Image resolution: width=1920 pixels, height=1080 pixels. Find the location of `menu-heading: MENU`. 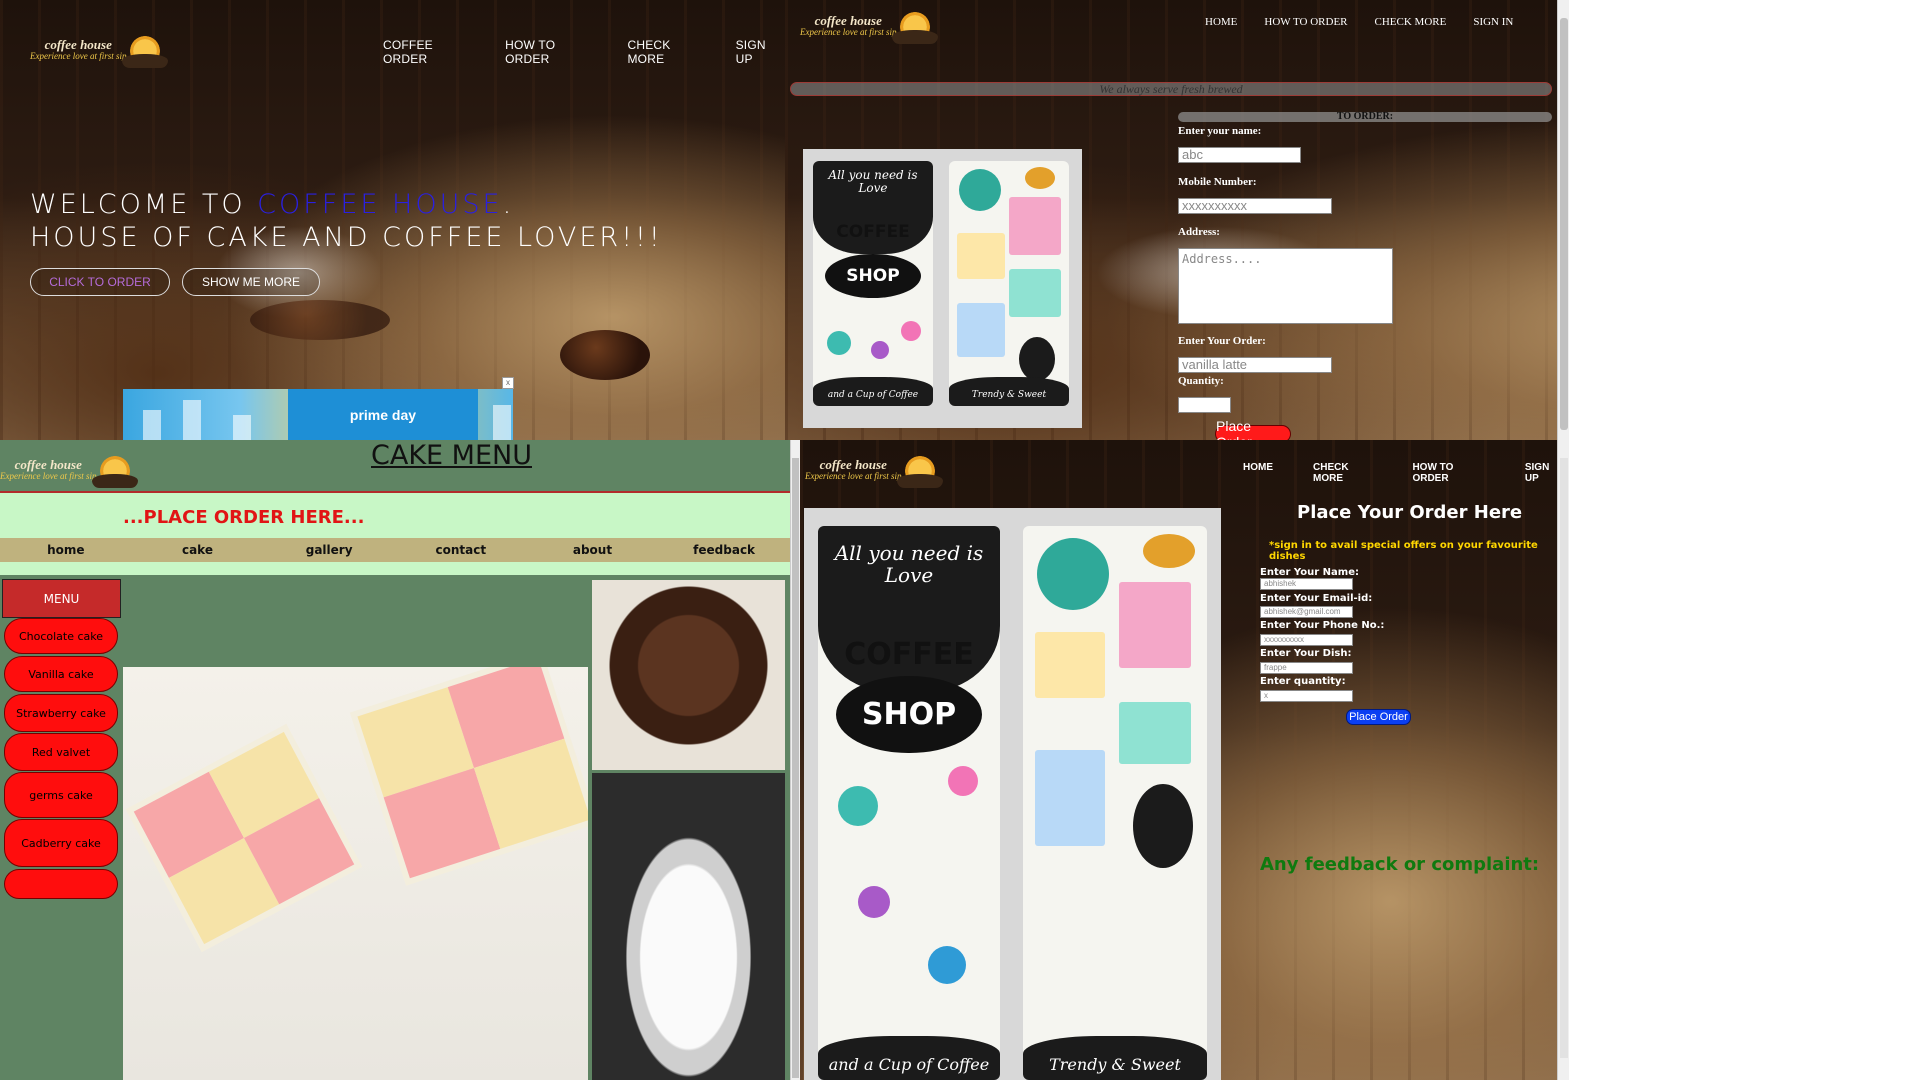

menu-heading: MENU is located at coordinates (61, 598).